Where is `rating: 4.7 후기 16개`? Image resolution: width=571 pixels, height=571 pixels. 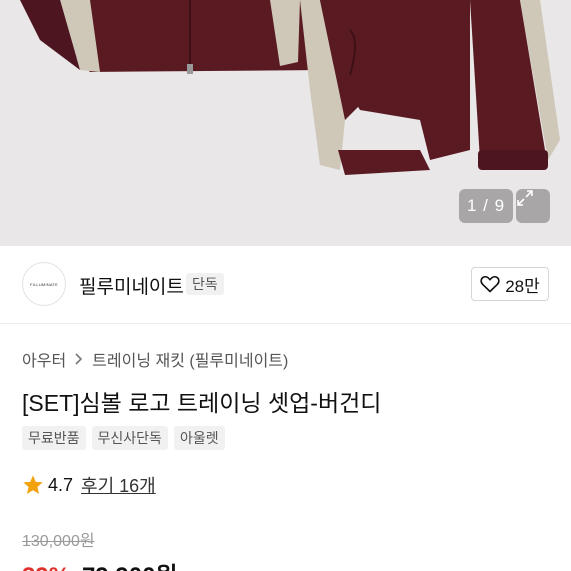
rating: 4.7 후기 16개 is located at coordinates (89, 485).